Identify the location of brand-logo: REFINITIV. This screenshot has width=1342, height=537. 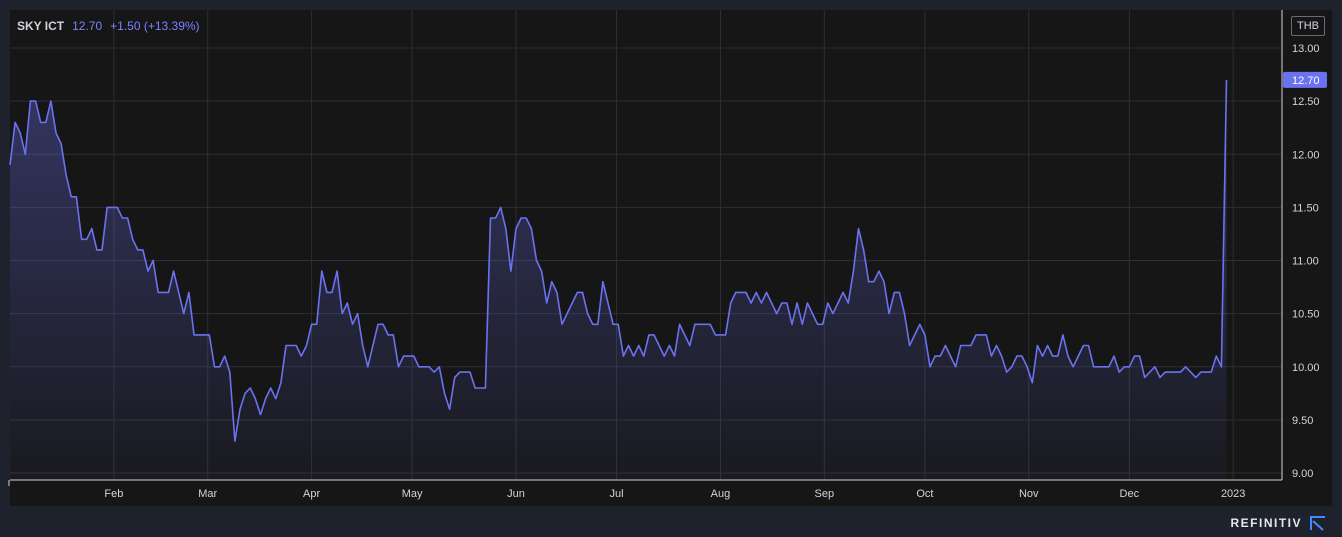
(1279, 523).